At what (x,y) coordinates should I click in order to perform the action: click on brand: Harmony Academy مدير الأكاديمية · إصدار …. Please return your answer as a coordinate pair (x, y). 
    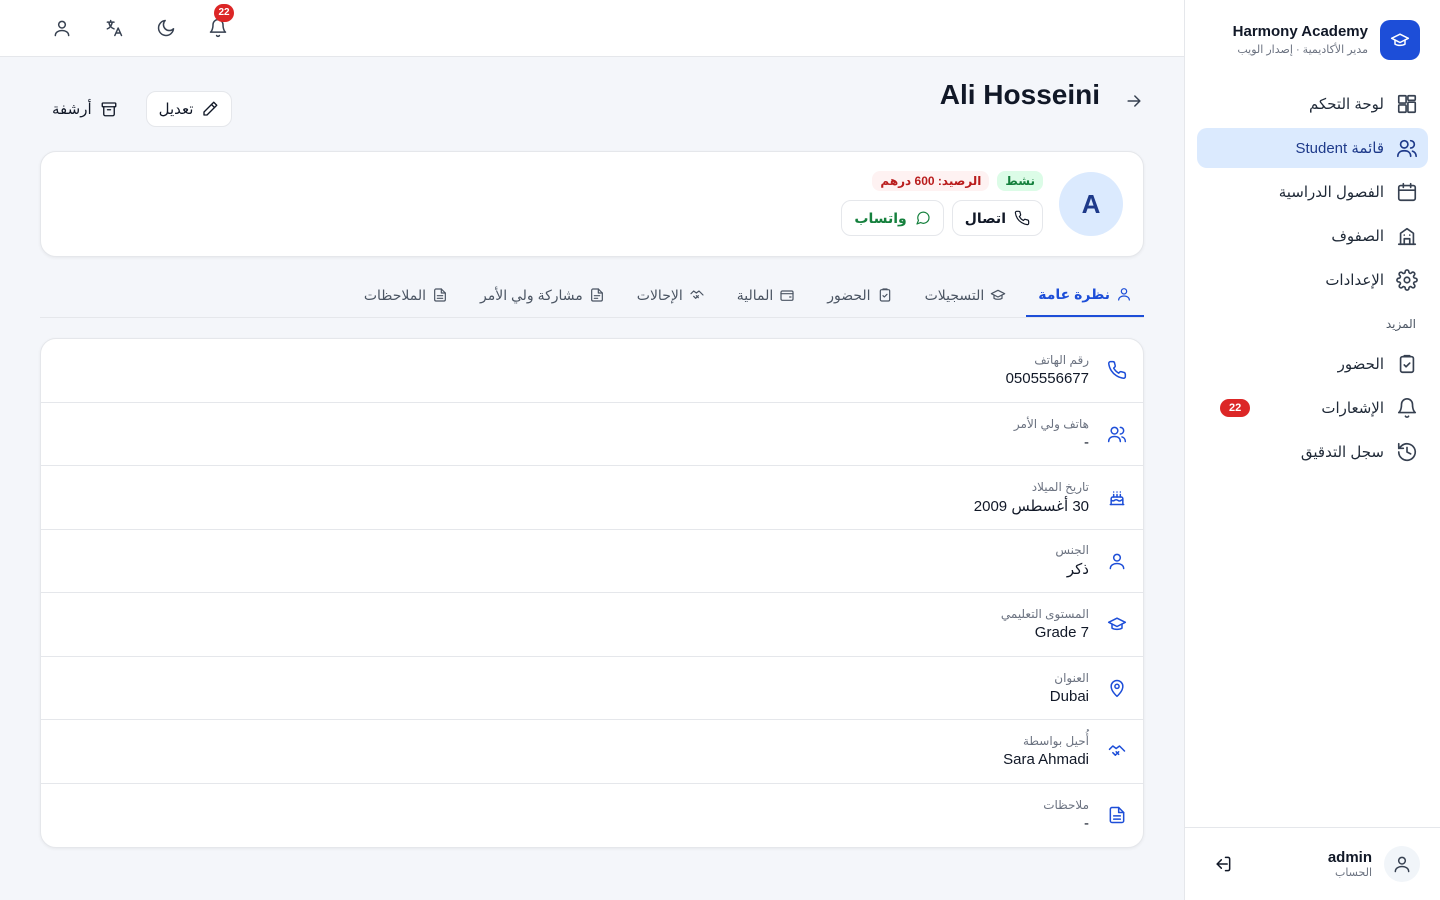
    Looking at the image, I should click on (1312, 40).